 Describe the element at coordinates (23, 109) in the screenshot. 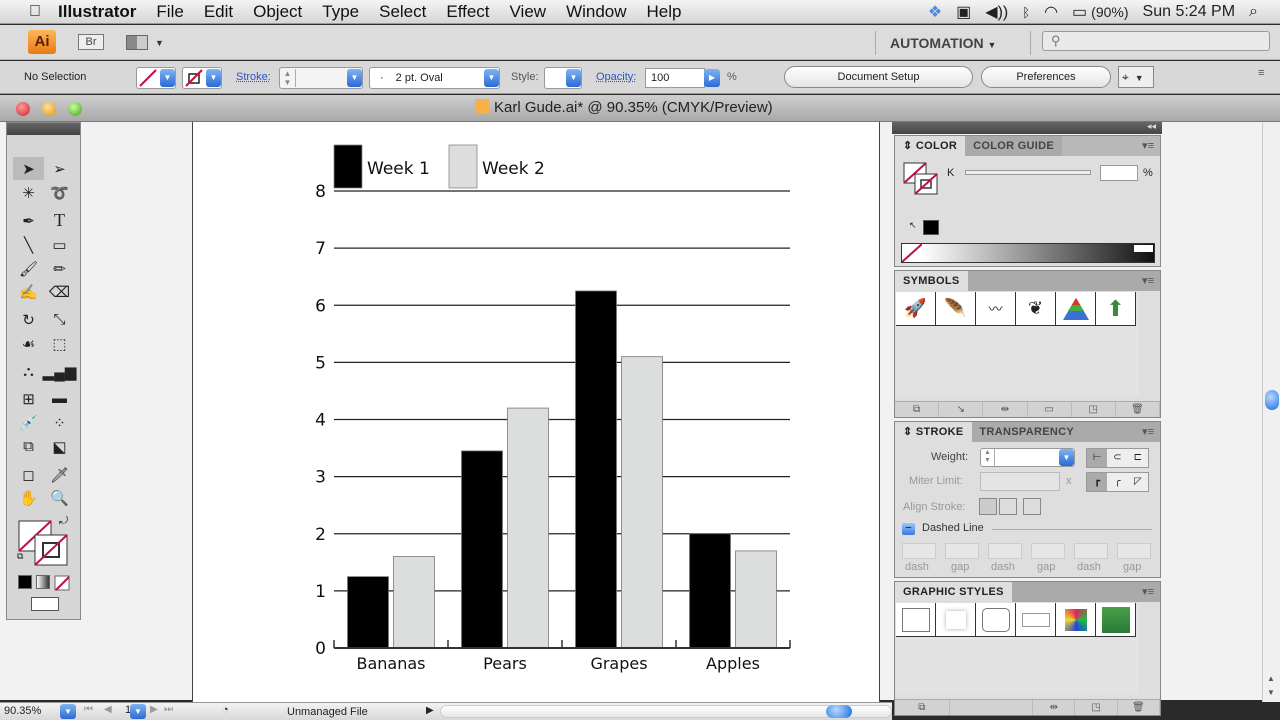

I see `close-window-button` at that location.